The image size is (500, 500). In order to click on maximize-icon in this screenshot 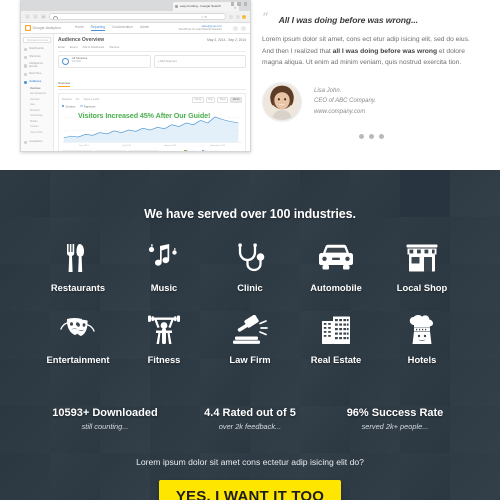, I will do `click(239, 4)`.